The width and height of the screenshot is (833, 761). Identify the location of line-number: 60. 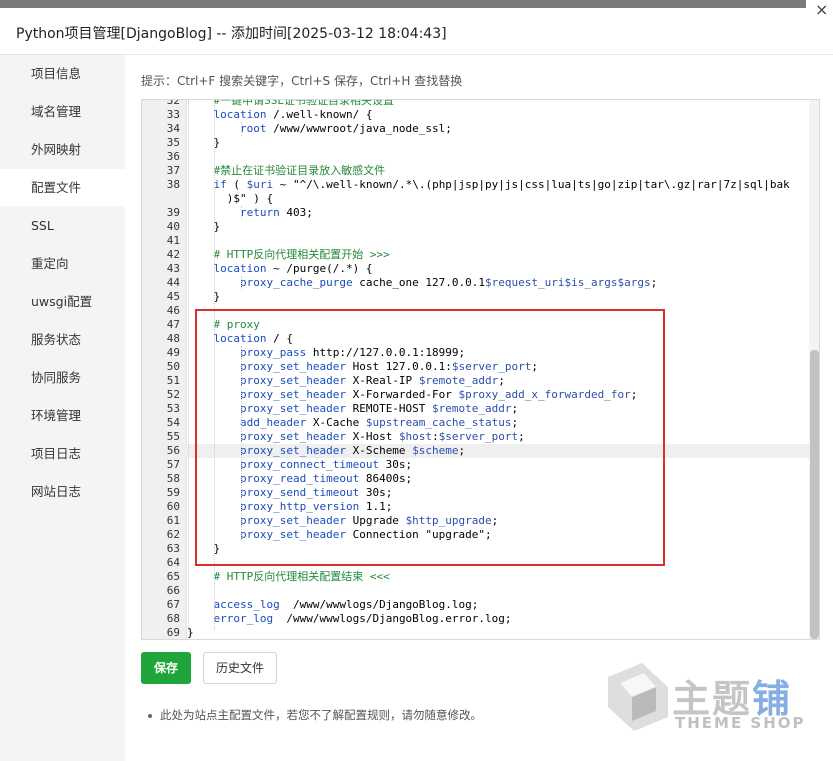
(173, 506).